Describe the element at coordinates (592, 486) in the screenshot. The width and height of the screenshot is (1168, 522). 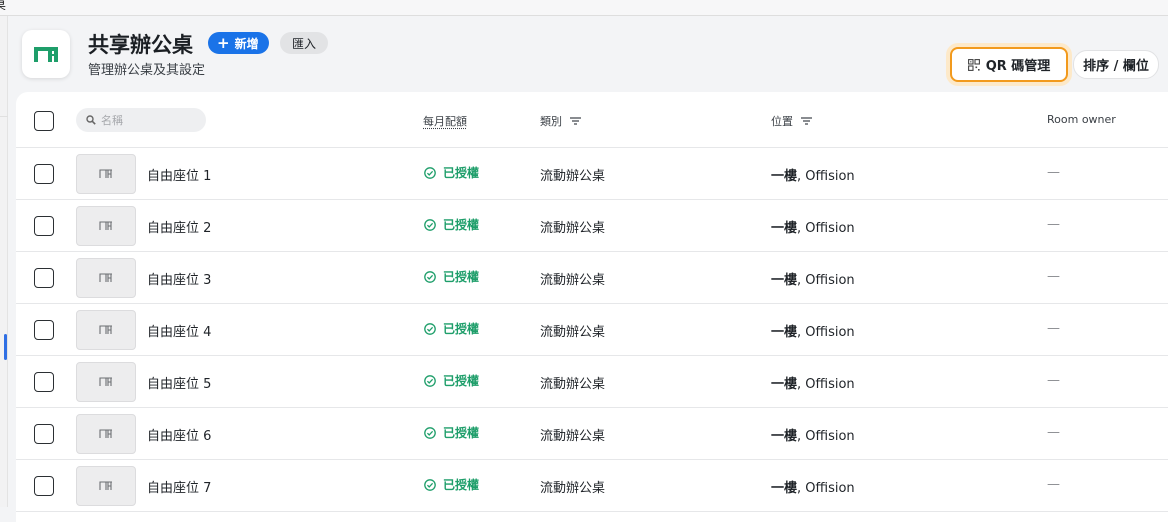
I see `table-row: 自由座位 7 已授權 流動辦公桌 一樓, Offision —` at that location.